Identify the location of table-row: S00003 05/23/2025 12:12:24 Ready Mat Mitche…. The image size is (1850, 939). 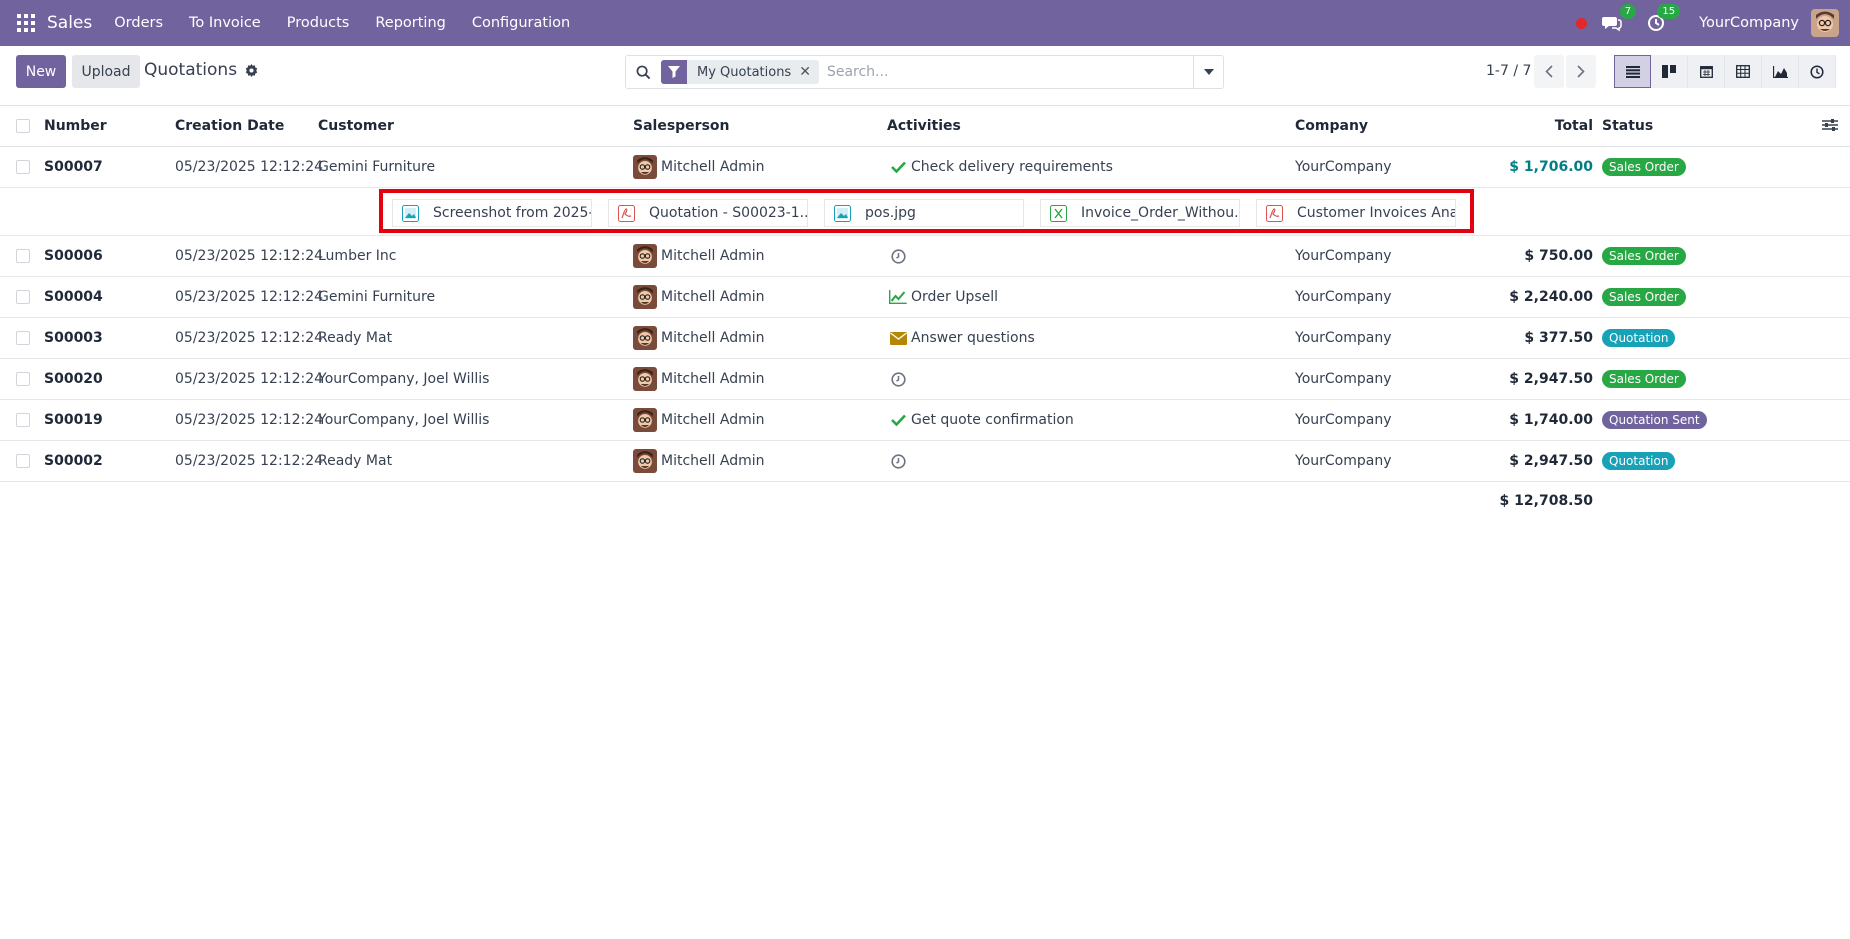
(925, 338).